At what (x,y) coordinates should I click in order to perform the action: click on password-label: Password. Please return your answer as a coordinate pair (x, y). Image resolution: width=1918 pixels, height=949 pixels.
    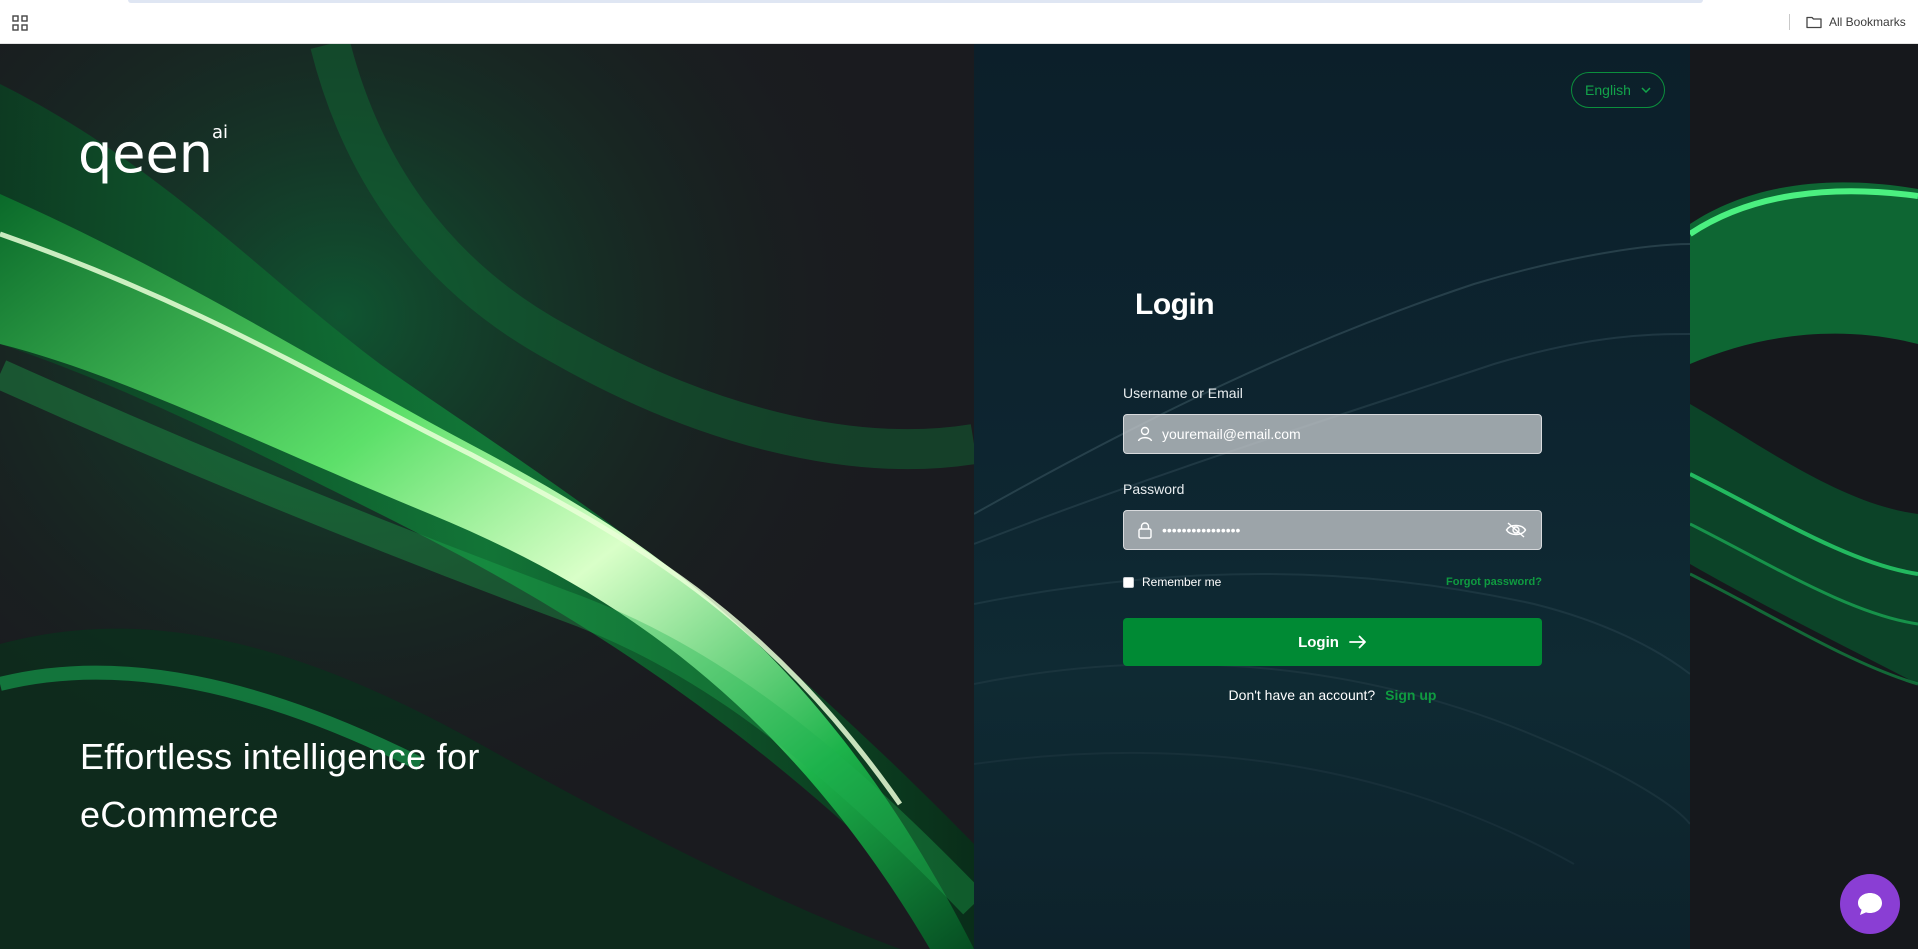
    Looking at the image, I should click on (1154, 489).